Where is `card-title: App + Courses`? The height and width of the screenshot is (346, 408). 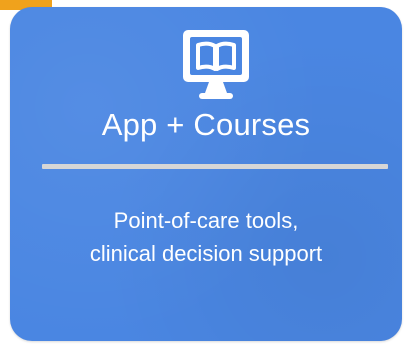 card-title: App + Courses is located at coordinates (206, 124).